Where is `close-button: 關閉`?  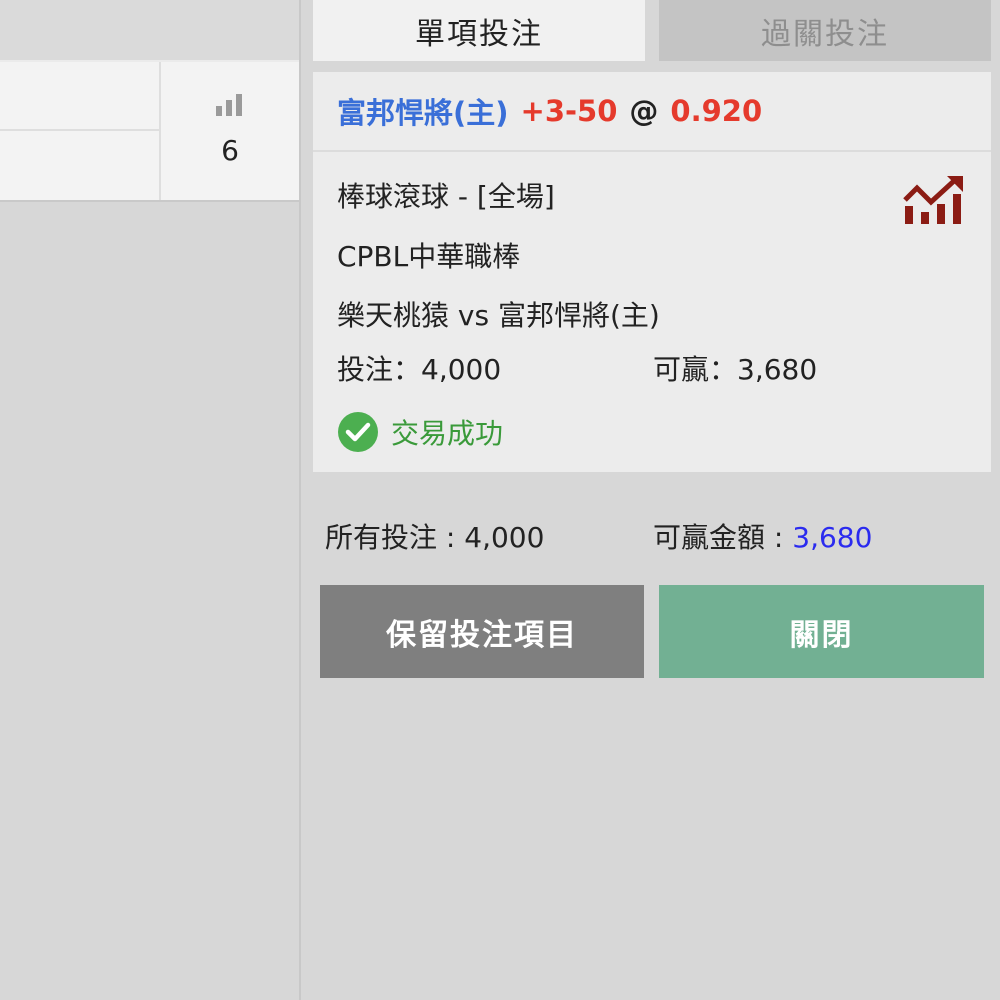 close-button: 關閉 is located at coordinates (821, 631).